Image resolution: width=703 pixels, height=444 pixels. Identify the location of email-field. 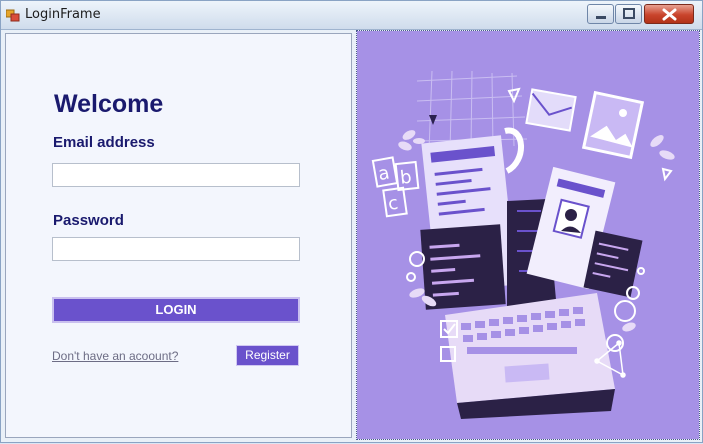
(176, 175).